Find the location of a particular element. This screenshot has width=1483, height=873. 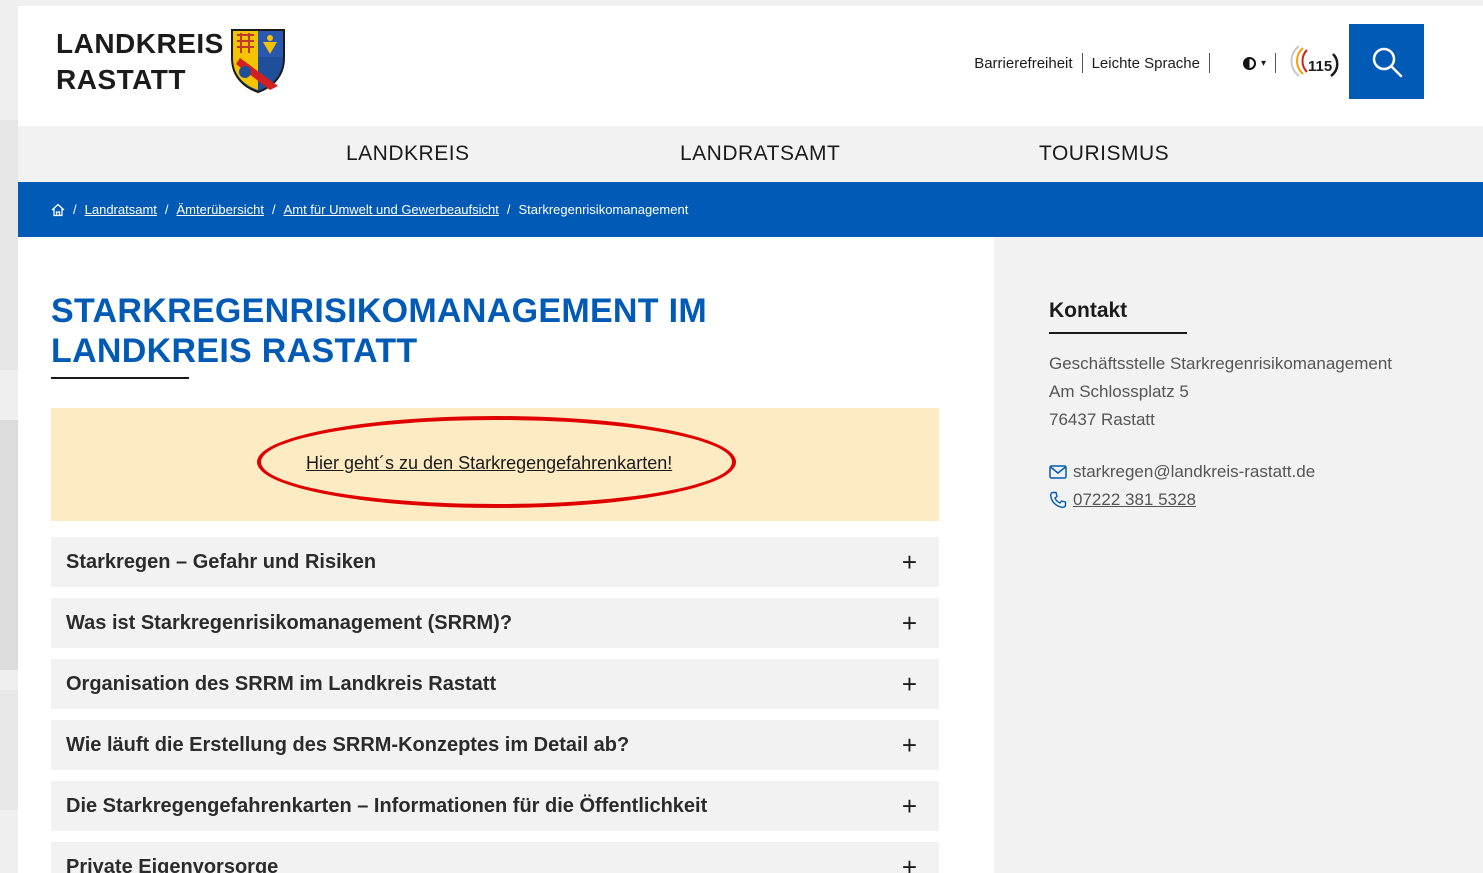

main-navigation: LANDKREIS LANDRATSAMT TOURISMUS is located at coordinates (750, 154).